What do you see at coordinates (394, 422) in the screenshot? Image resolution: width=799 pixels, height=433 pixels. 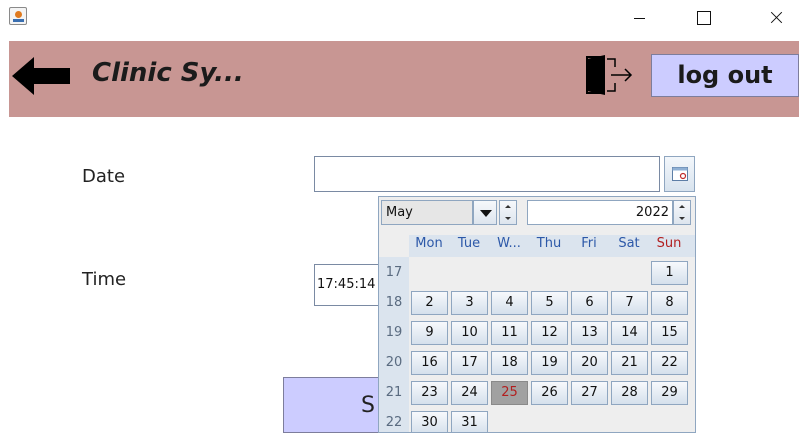 I see `week-number: 22` at bounding box center [394, 422].